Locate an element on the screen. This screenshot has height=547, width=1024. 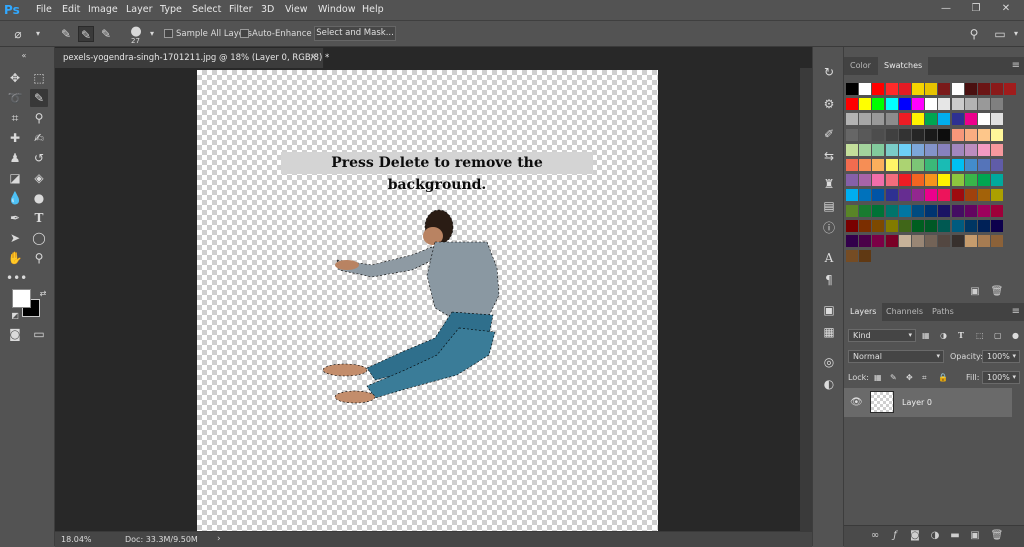
new-group-icon: ▬ is located at coordinates (955, 536).